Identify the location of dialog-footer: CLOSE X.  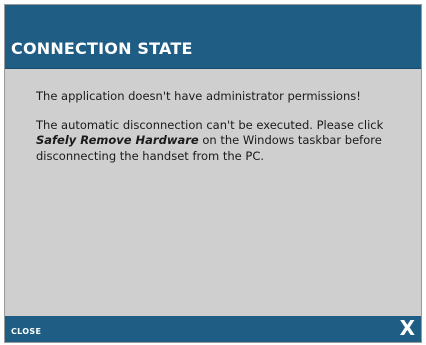
(213, 329).